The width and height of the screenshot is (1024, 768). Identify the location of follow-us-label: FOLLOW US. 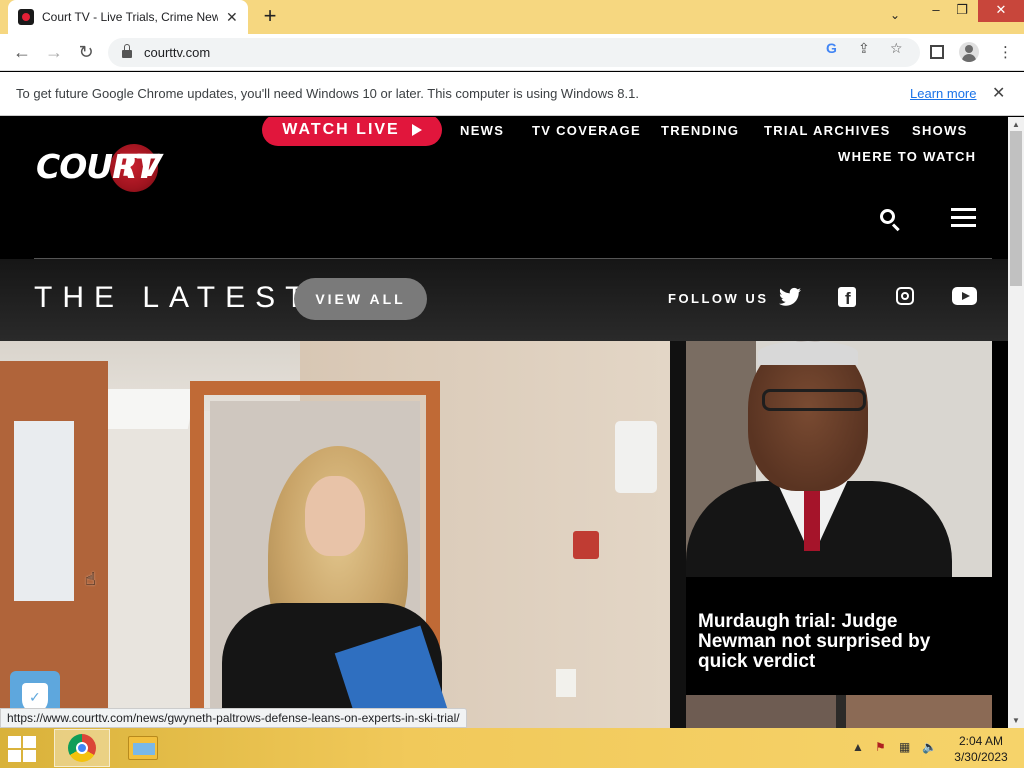
(718, 298).